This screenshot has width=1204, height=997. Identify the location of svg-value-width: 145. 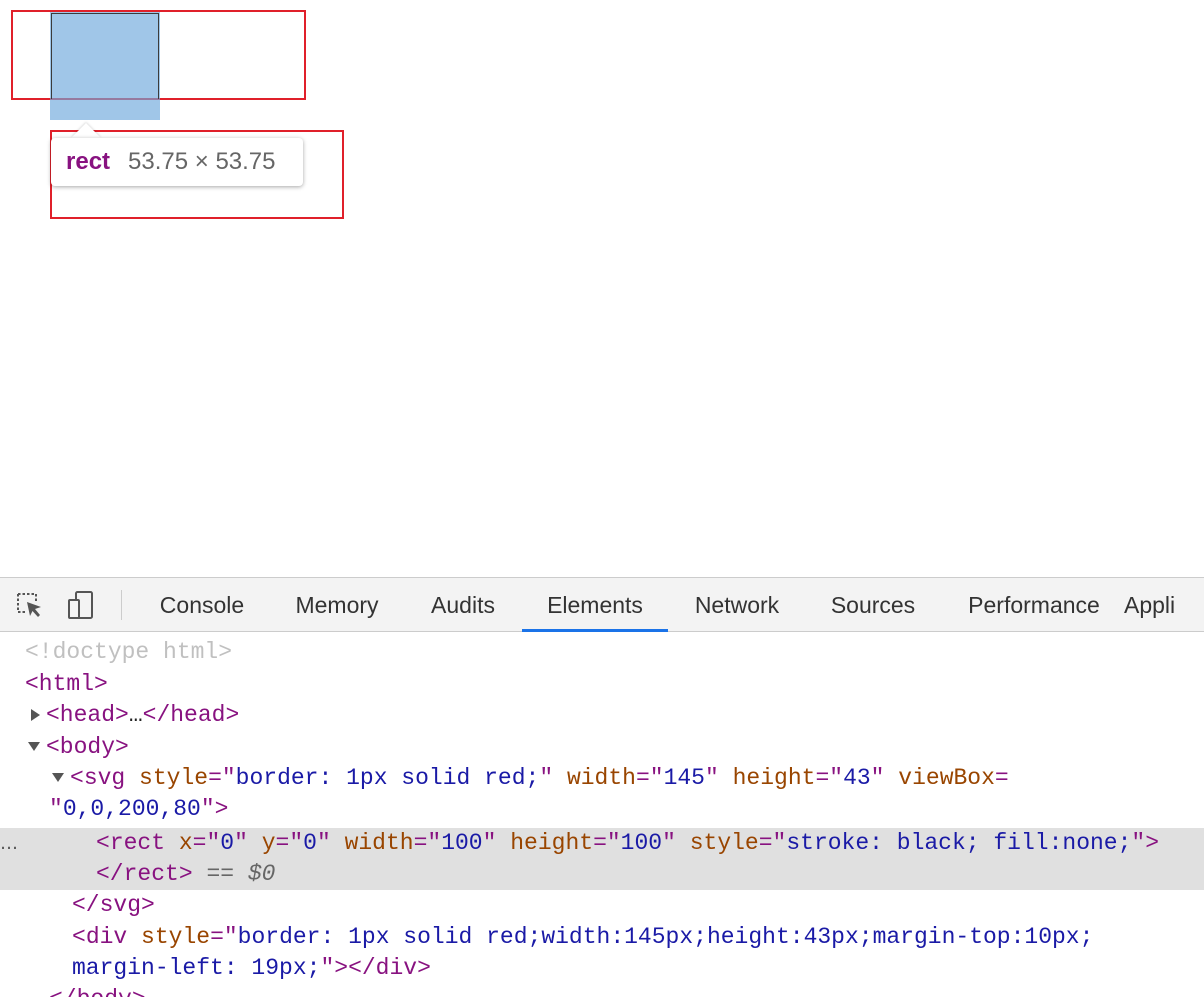
(684, 778).